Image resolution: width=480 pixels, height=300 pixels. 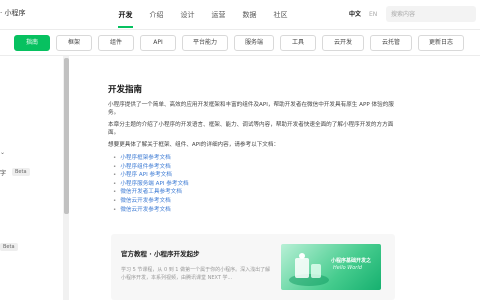 What do you see at coordinates (218, 15) in the screenshot?
I see `nav-operate: 运营` at bounding box center [218, 15].